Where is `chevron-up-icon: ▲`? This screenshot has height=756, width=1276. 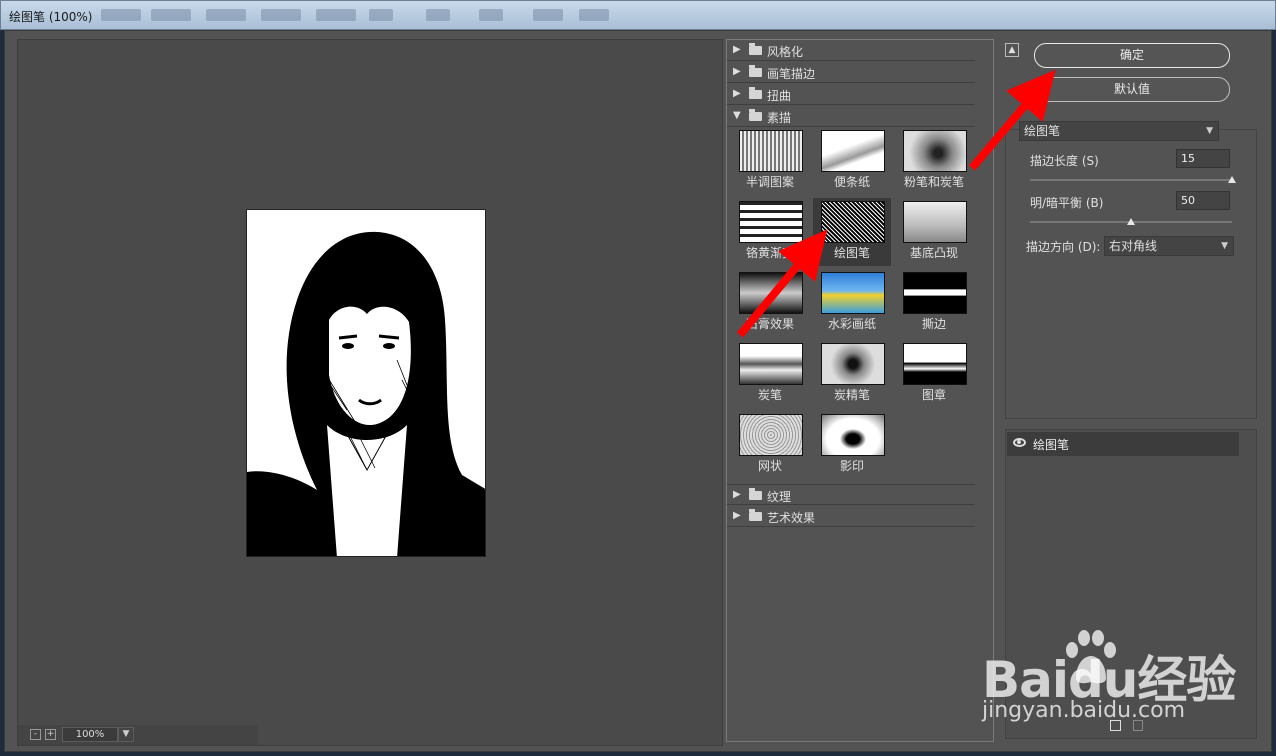
chevron-up-icon: ▲ is located at coordinates (1012, 50).